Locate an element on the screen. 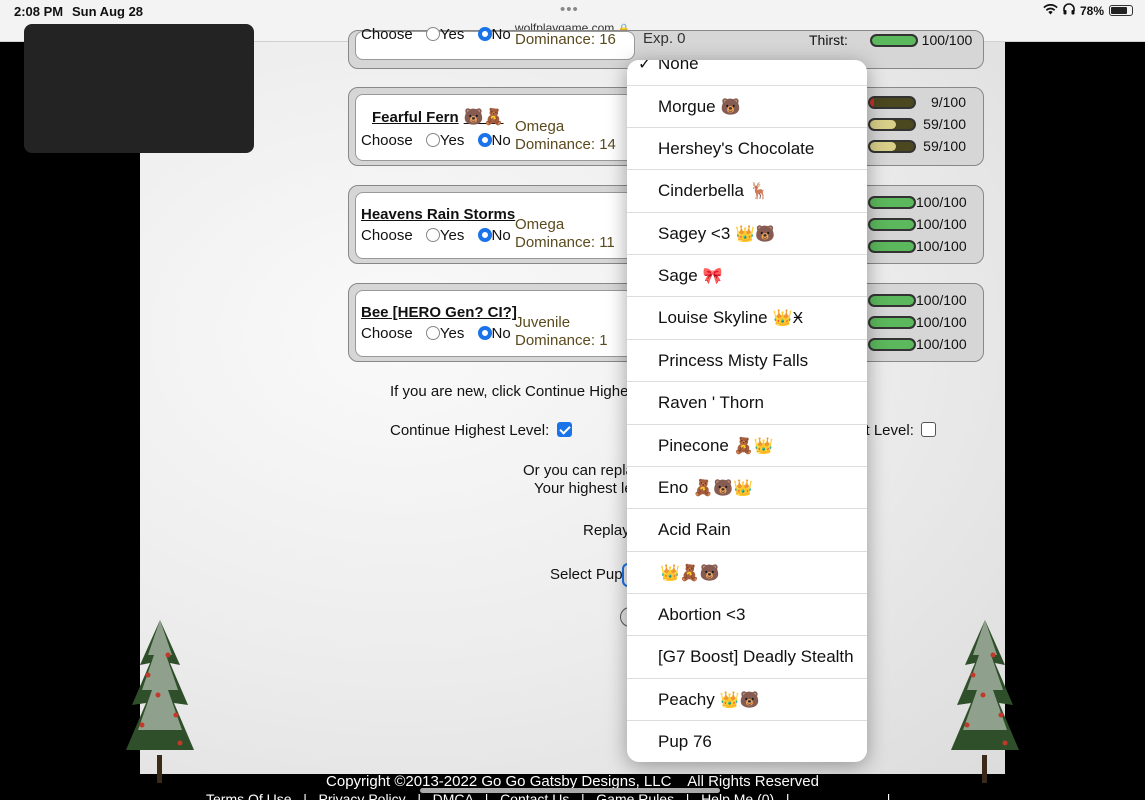 Image resolution: width=1145 pixels, height=800 pixels. dropdown-option: Abortion <3 is located at coordinates (747, 615).